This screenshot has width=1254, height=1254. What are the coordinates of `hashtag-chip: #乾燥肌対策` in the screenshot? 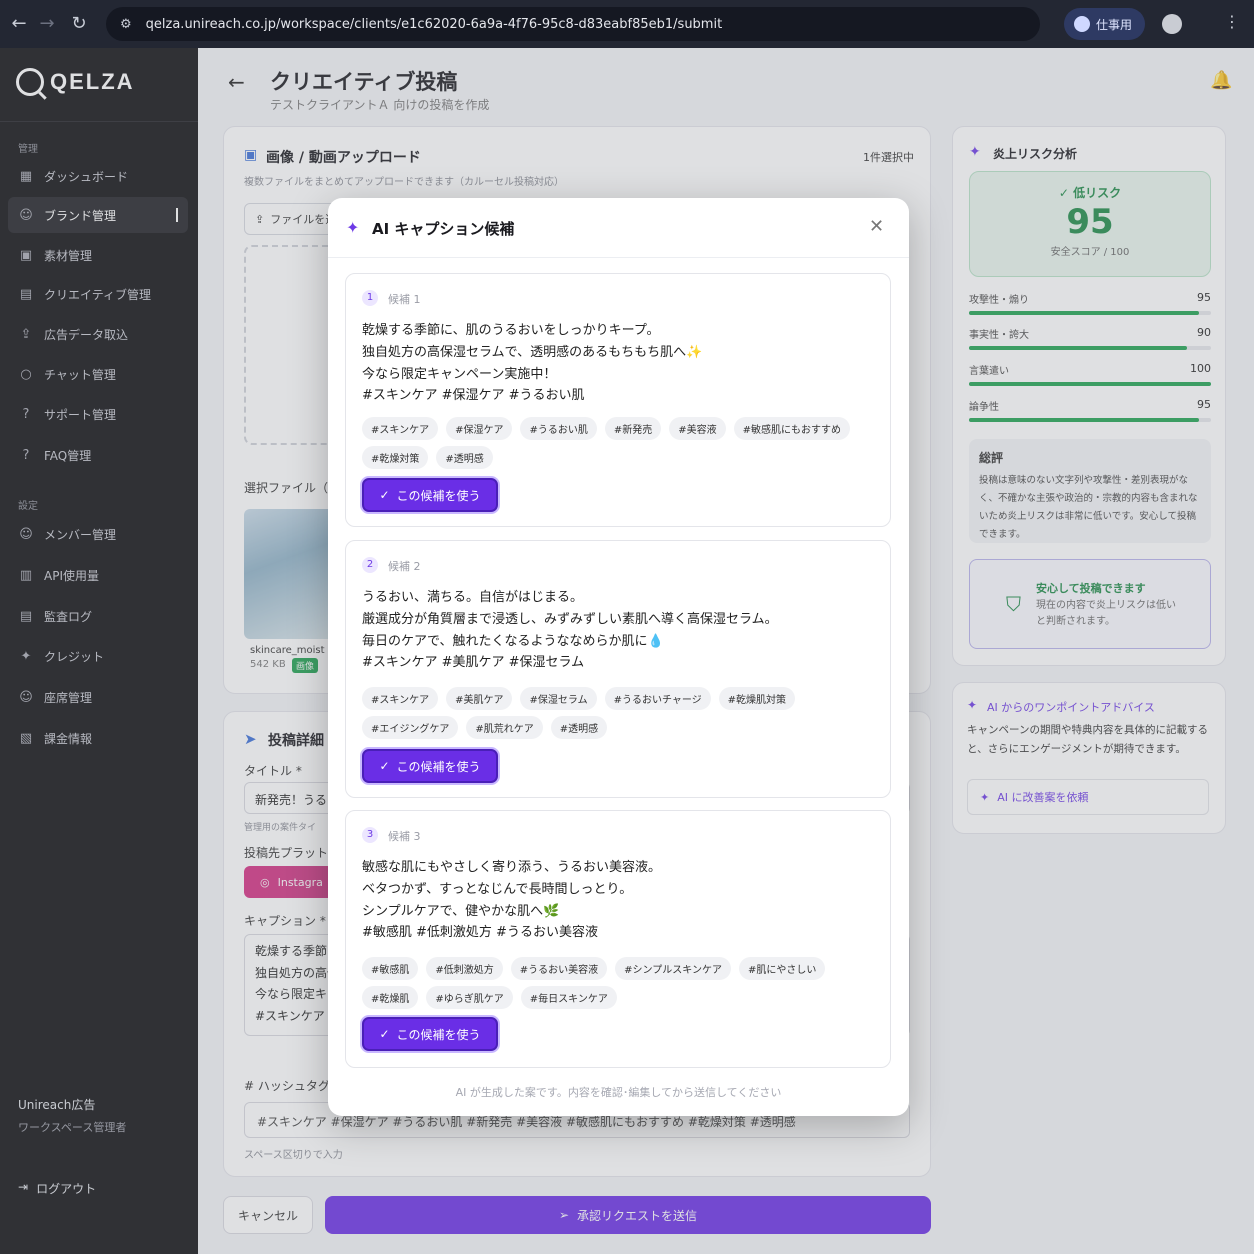 It's located at (757, 698).